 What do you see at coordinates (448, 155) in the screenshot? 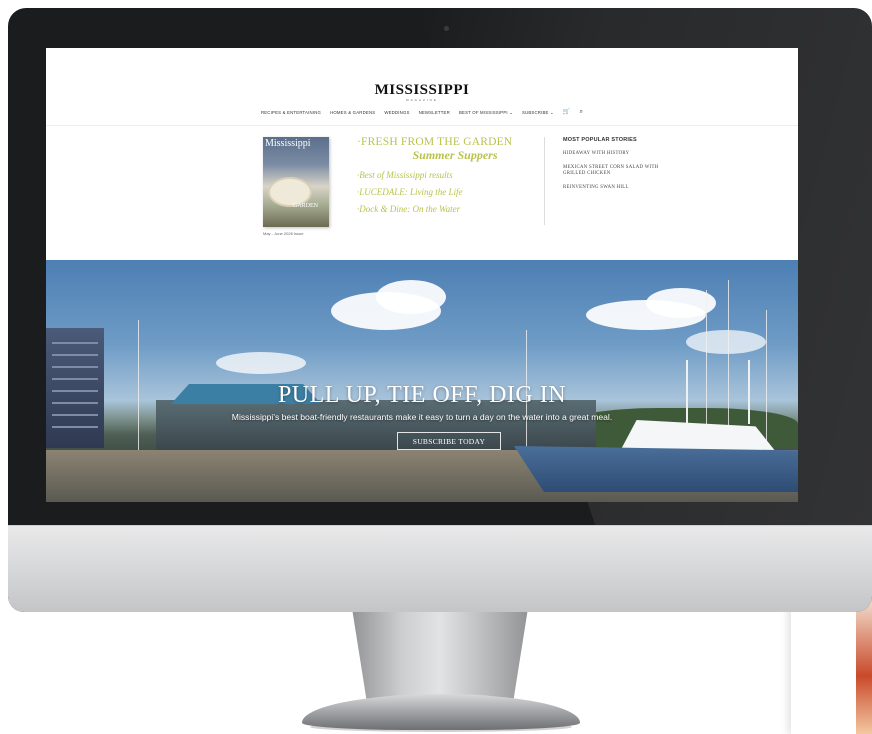
I see `feature-subhead: Summer Suppers` at bounding box center [448, 155].